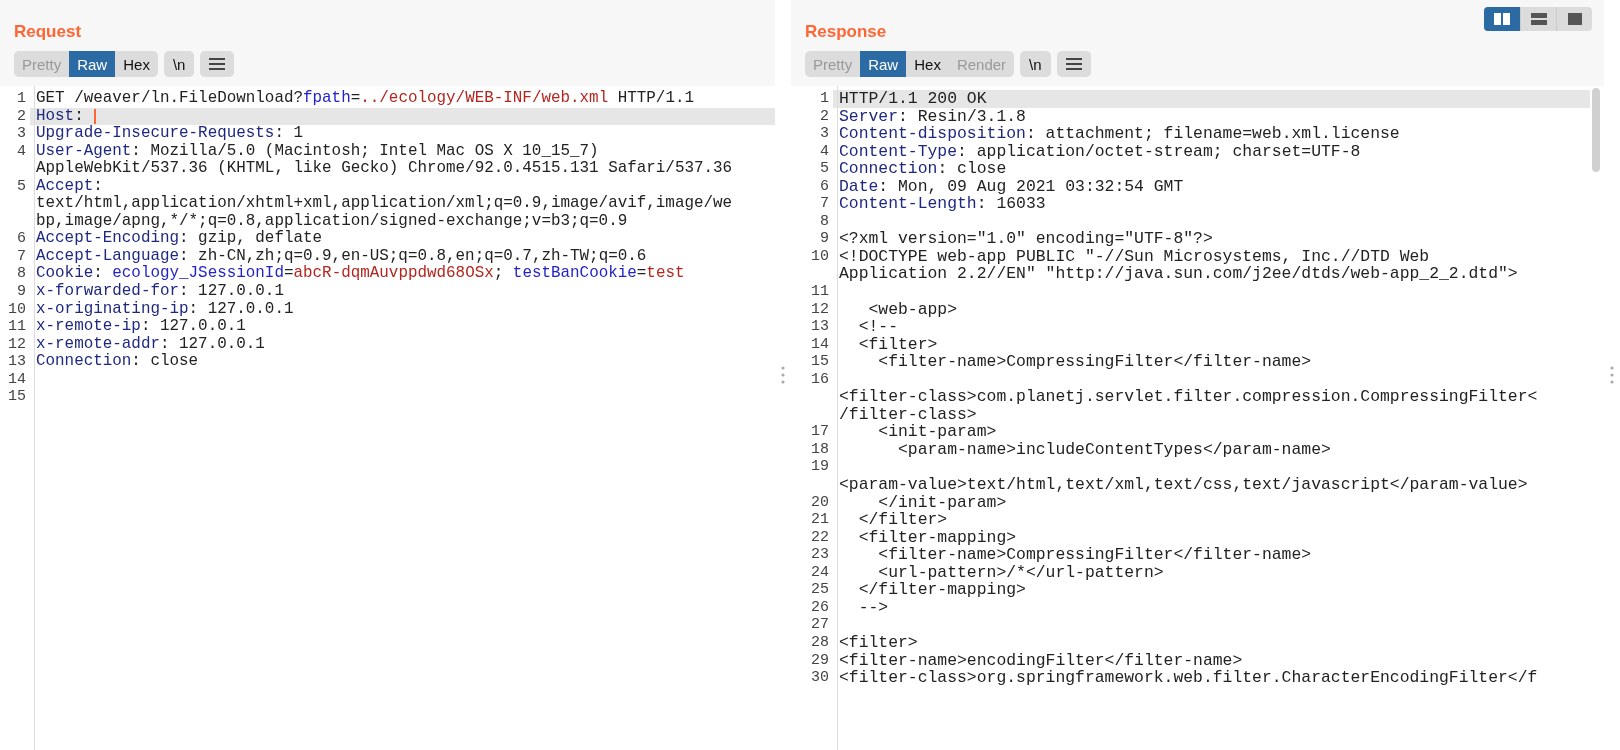 This screenshot has width=1620, height=750. Describe the element at coordinates (820, 590) in the screenshot. I see `line-number: 25` at that location.